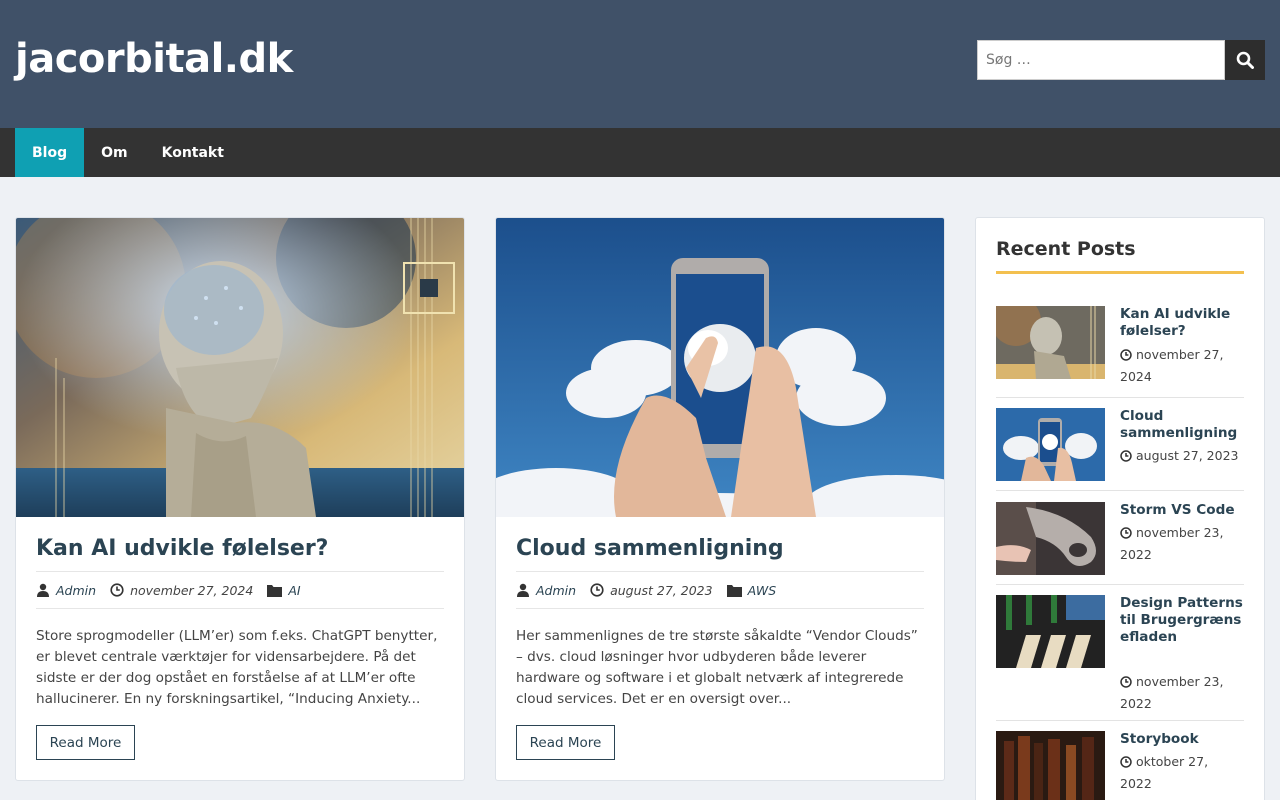  What do you see at coordinates (1120, 444) in the screenshot?
I see `recent-post-item: Cloud sammenligning august 27, 2023` at bounding box center [1120, 444].